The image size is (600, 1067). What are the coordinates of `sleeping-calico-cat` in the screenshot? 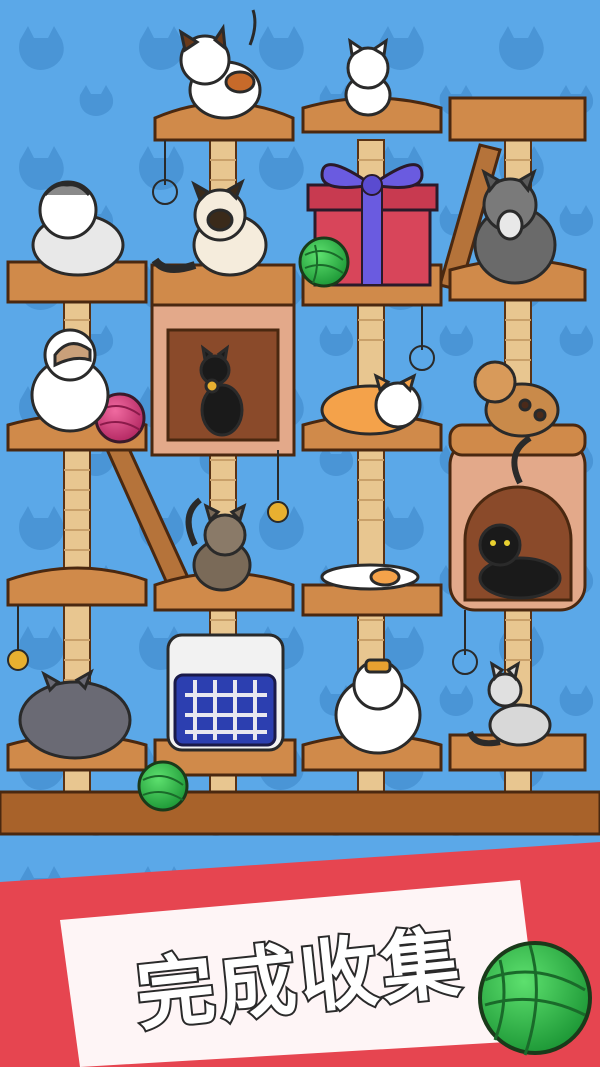 It's located at (370, 577).